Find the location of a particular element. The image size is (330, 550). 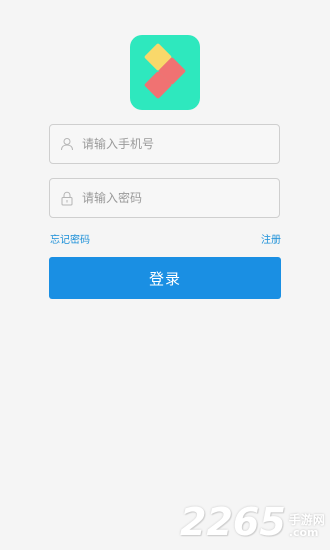

password-field is located at coordinates (164, 198).